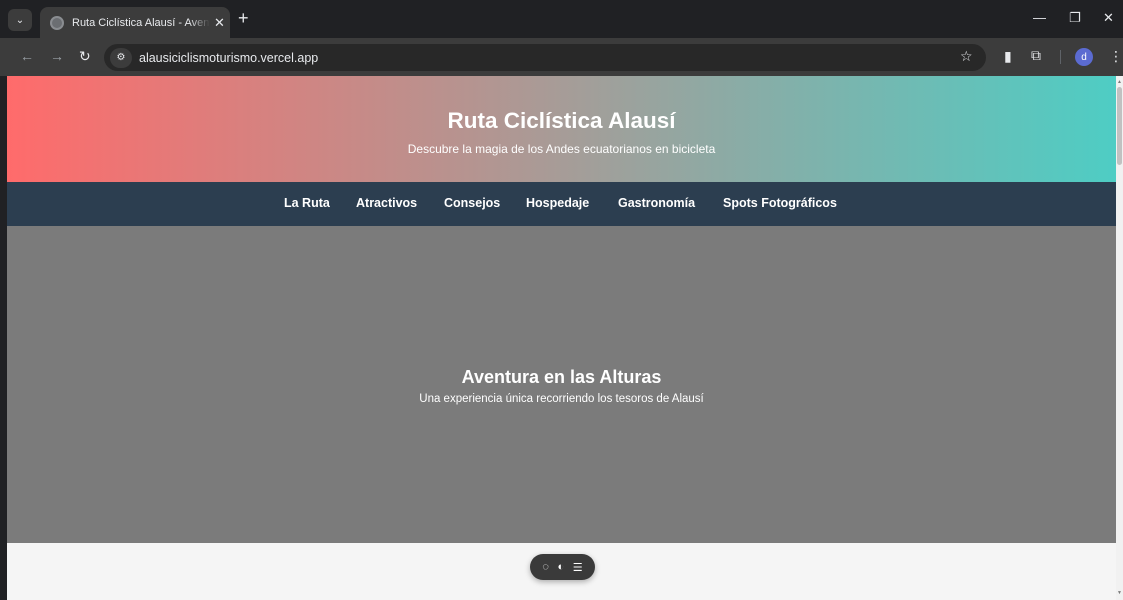 The width and height of the screenshot is (1123, 600). I want to click on banner-title: Aventura en las Alturas, so click(561, 377).